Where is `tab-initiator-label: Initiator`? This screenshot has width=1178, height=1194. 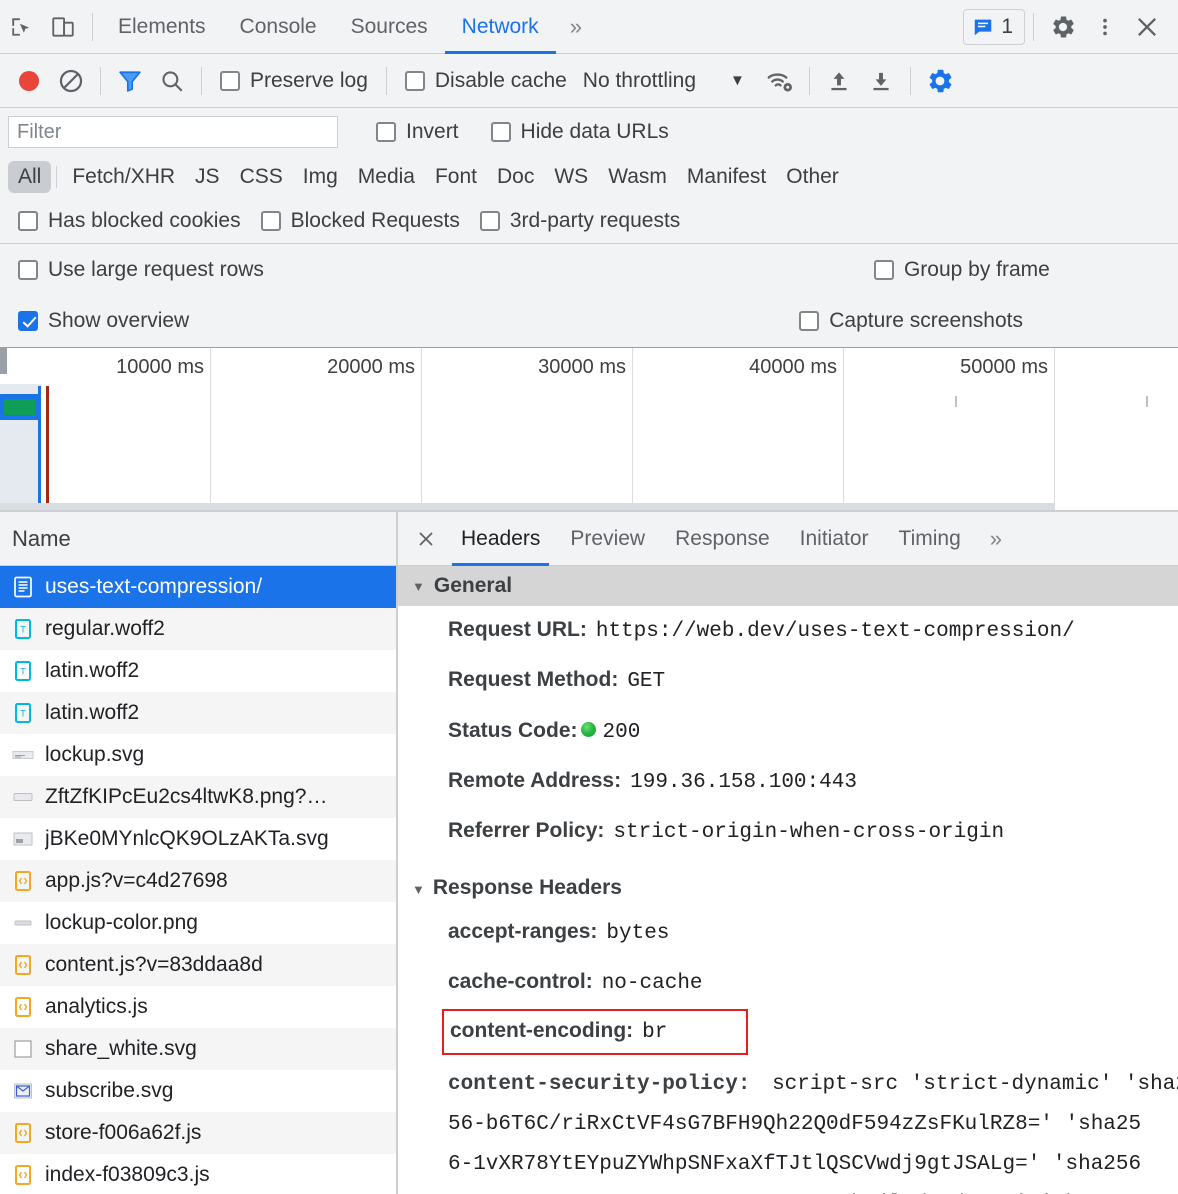
tab-initiator-label: Initiator is located at coordinates (834, 538).